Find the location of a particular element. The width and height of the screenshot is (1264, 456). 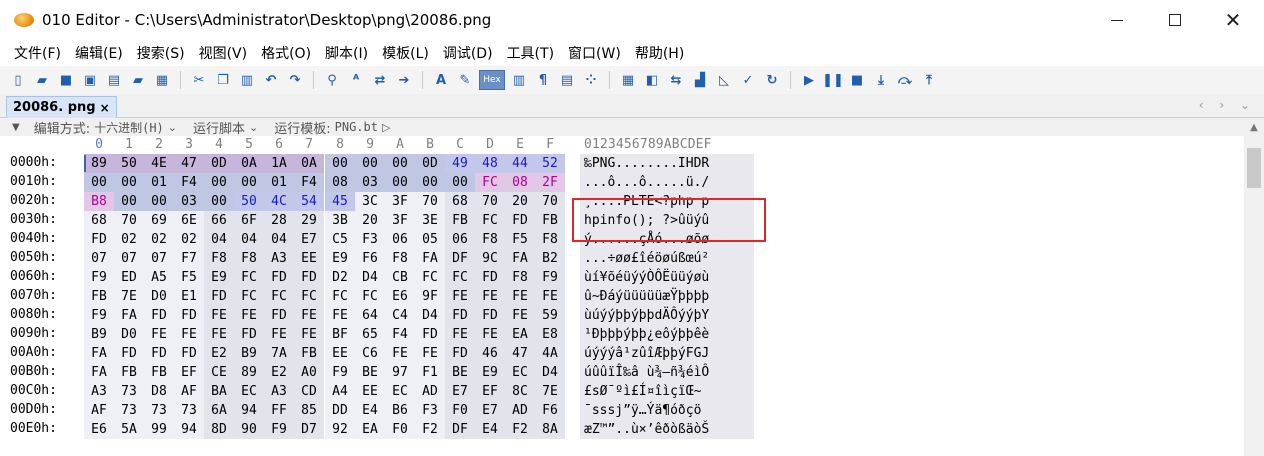

hex-byte: E4 is located at coordinates (490, 429).